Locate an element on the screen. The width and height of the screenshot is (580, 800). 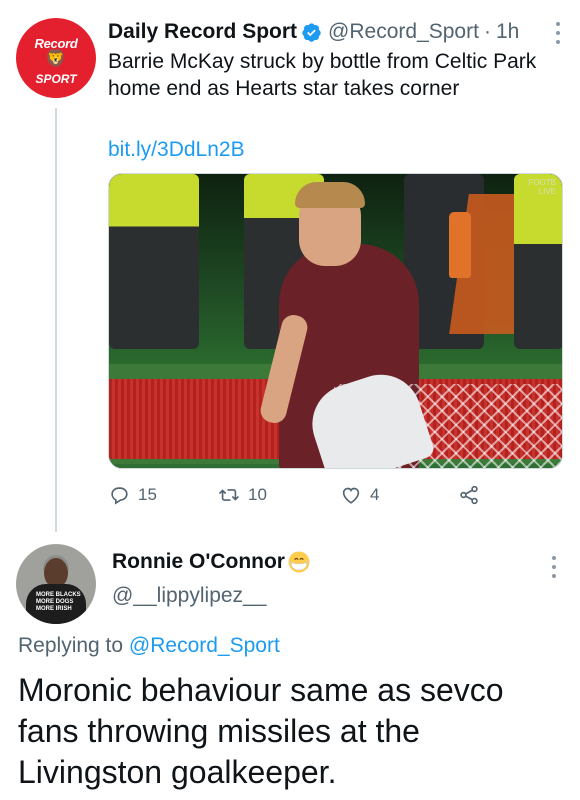
reply-icon is located at coordinates (119, 496).